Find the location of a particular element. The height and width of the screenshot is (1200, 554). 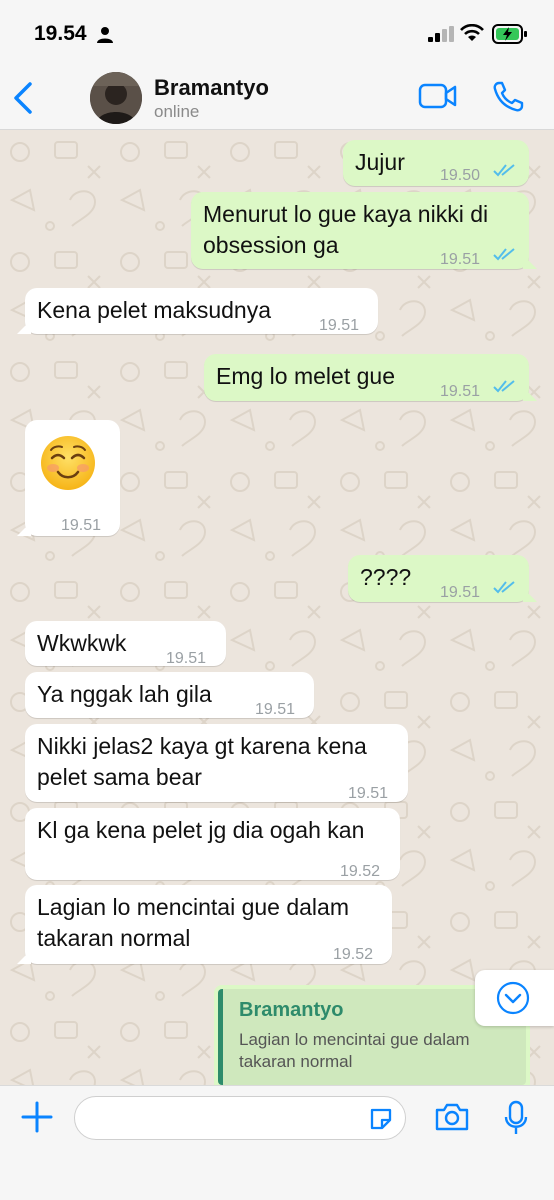

back-chevron-icon is located at coordinates (25, 98).